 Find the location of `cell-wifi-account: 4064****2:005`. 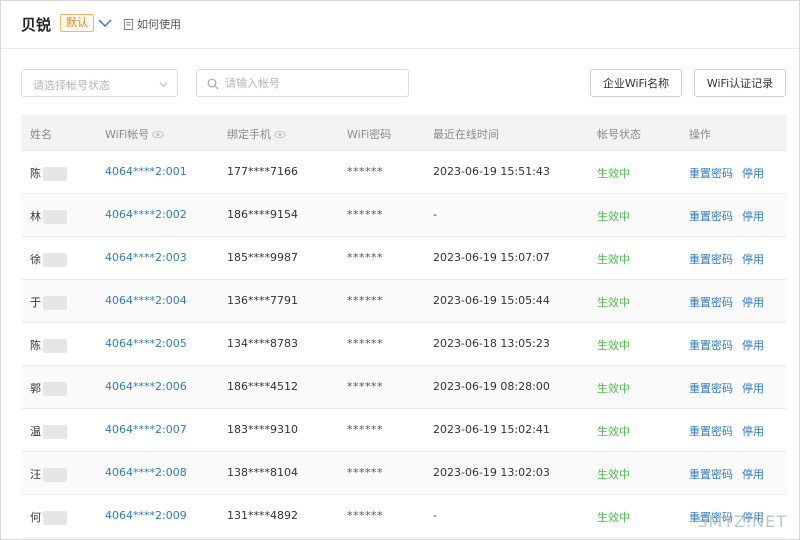

cell-wifi-account: 4064****2:005 is located at coordinates (146, 343).